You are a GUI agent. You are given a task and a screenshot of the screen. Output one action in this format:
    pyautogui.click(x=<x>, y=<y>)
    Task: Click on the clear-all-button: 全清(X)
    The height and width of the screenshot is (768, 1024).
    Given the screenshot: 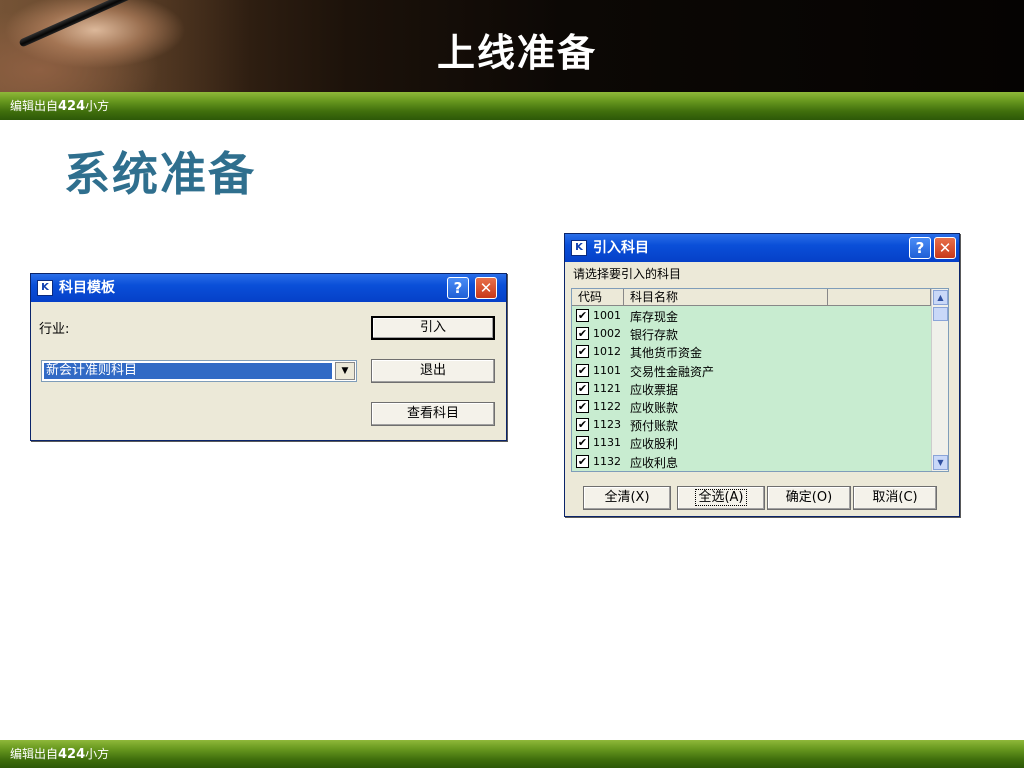 What is the action you would take?
    pyautogui.click(x=627, y=498)
    